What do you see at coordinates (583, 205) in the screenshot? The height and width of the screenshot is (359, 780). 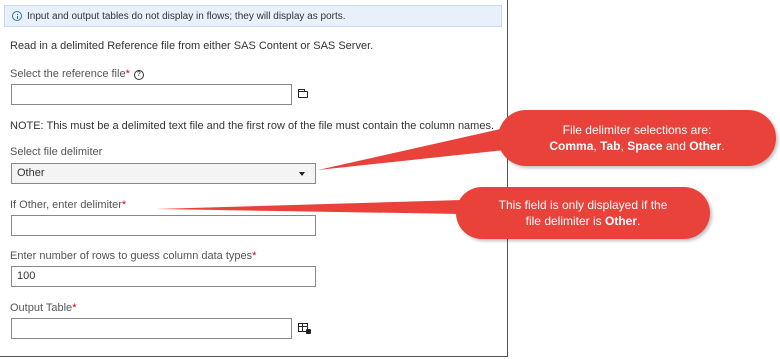 I see `other-field-callout-line1: This field is only displayed if the` at bounding box center [583, 205].